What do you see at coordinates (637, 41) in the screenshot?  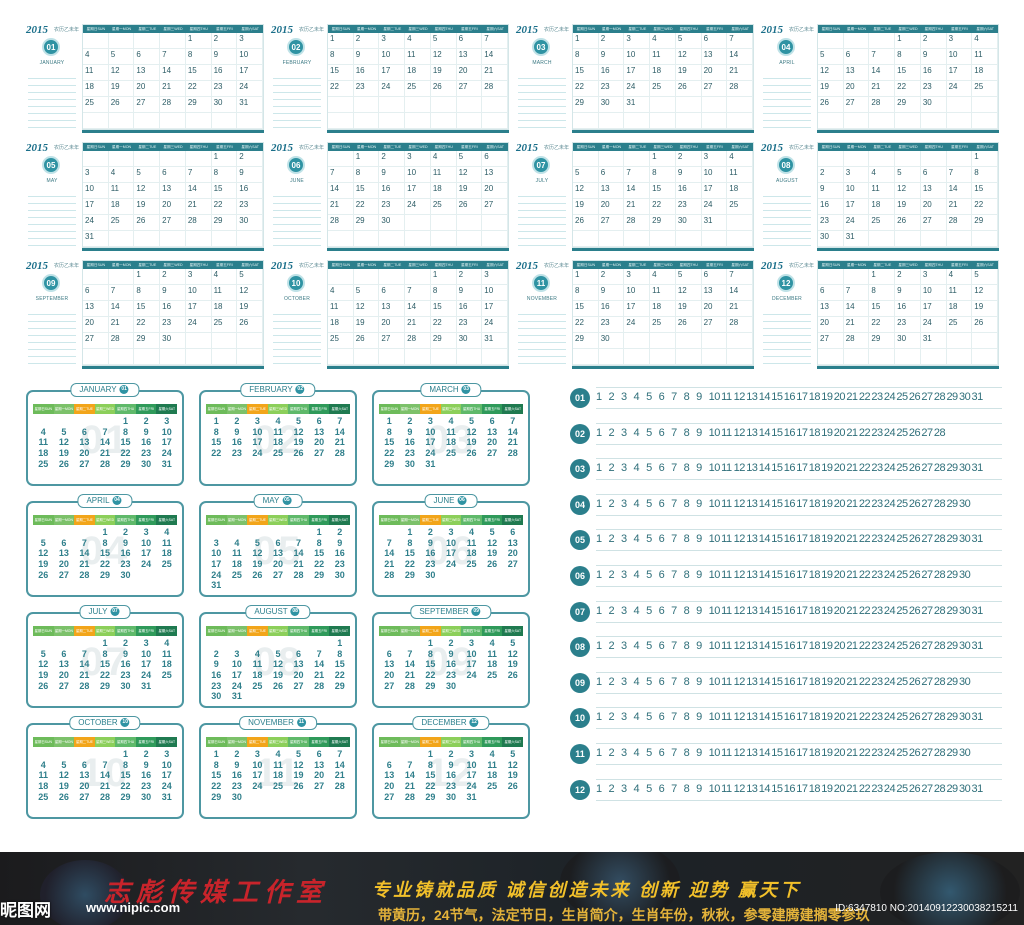 I see `day-cell: 3` at bounding box center [637, 41].